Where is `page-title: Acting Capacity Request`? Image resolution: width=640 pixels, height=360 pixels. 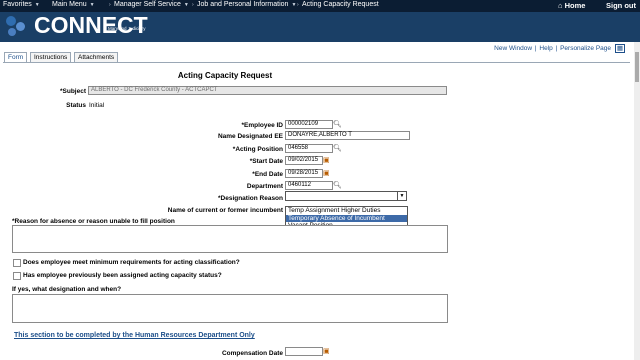 page-title: Acting Capacity Request is located at coordinates (225, 75).